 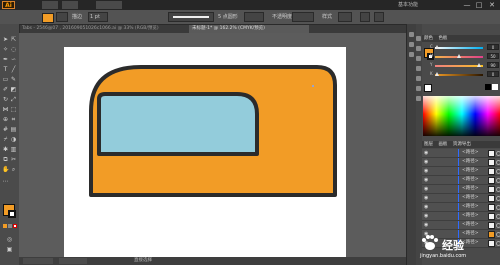 What do you see at coordinates (48, 18) in the screenshot?
I see `fill-swatch` at bounding box center [48, 18].